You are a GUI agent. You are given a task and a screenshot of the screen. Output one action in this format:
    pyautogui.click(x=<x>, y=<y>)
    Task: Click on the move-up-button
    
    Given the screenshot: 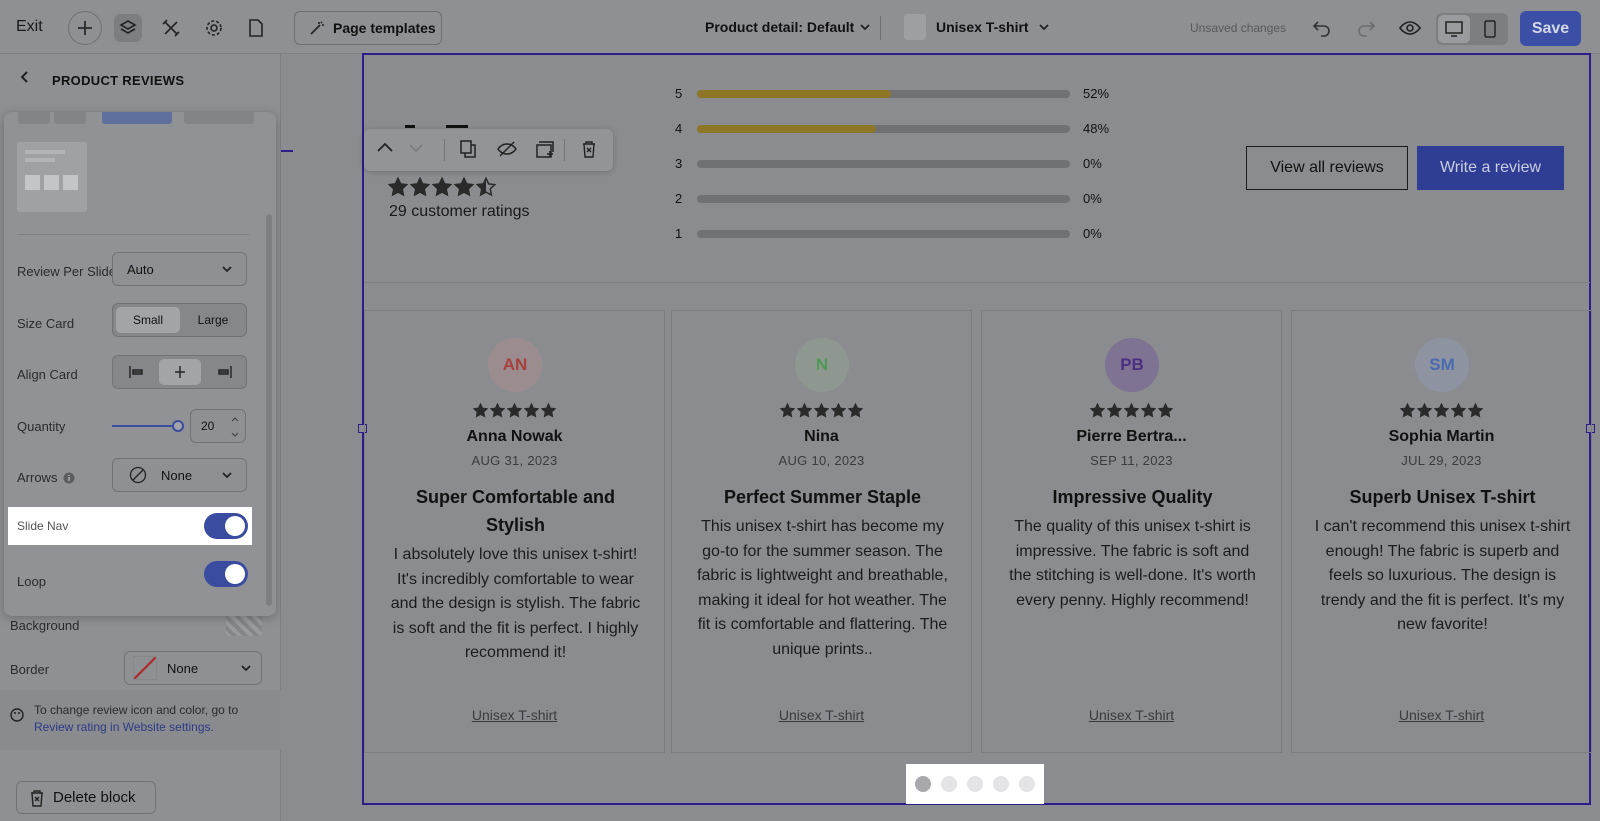 What is the action you would take?
    pyautogui.click(x=385, y=147)
    